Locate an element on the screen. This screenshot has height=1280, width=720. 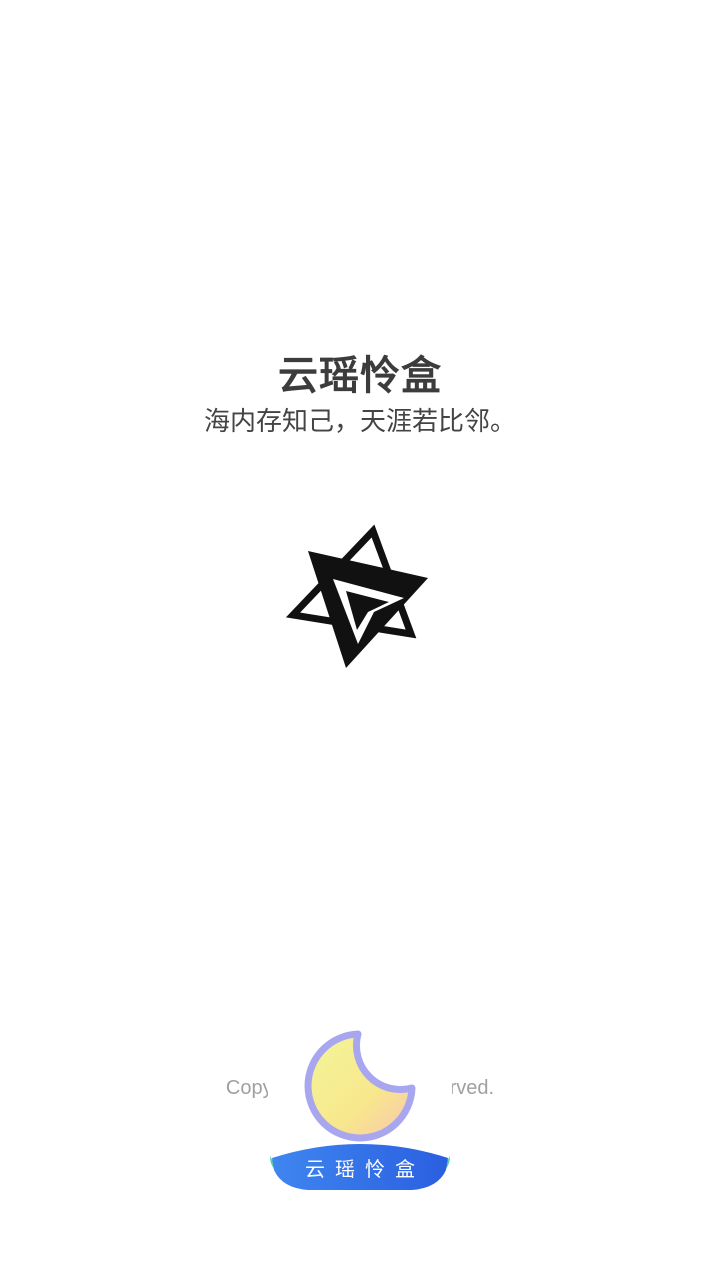
slogan-text: 海内存知己，天涯若比邻。 is located at coordinates (359, 422).